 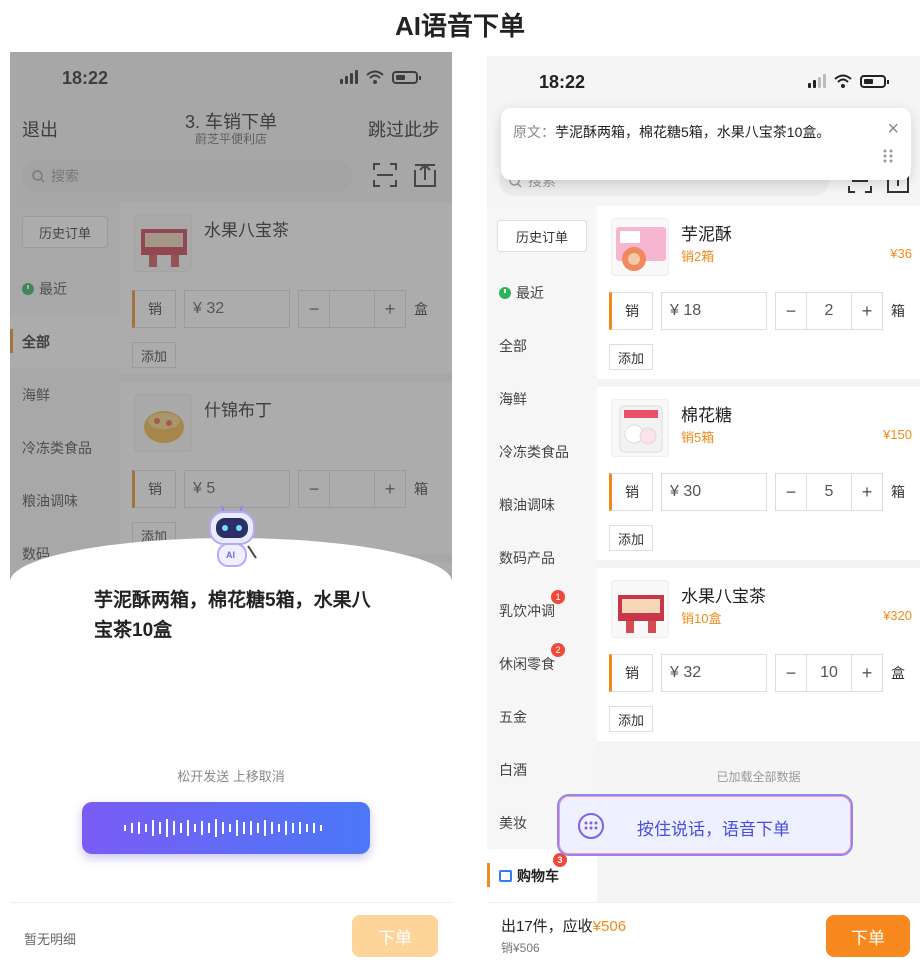 I want to click on robot-label: AI, so click(x=230, y=555).